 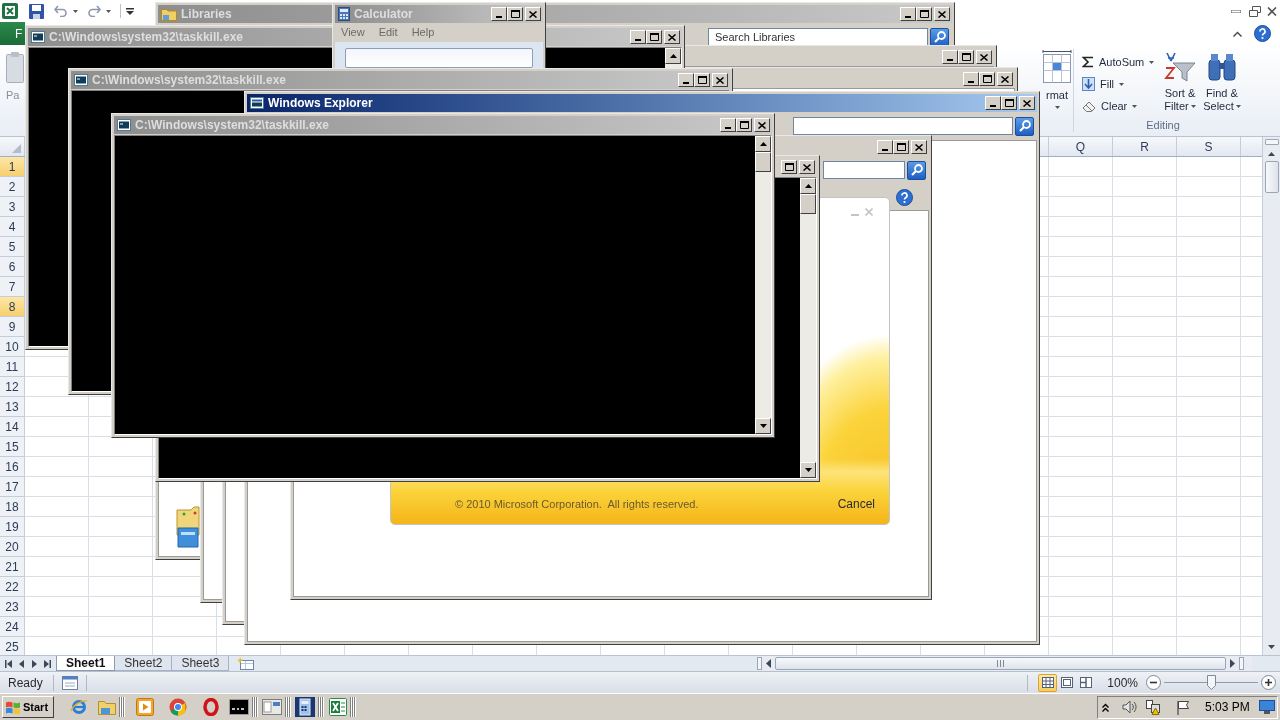 I want to click on row-header: 19, so click(x=12, y=527).